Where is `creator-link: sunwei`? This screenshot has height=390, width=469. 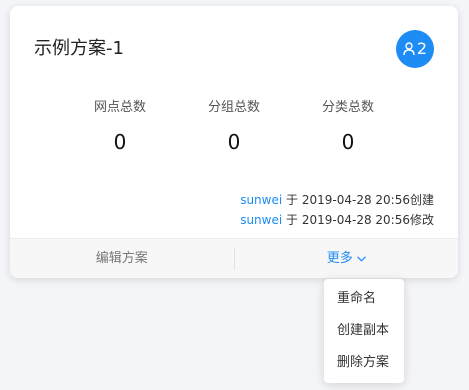
creator-link: sunwei is located at coordinates (261, 200).